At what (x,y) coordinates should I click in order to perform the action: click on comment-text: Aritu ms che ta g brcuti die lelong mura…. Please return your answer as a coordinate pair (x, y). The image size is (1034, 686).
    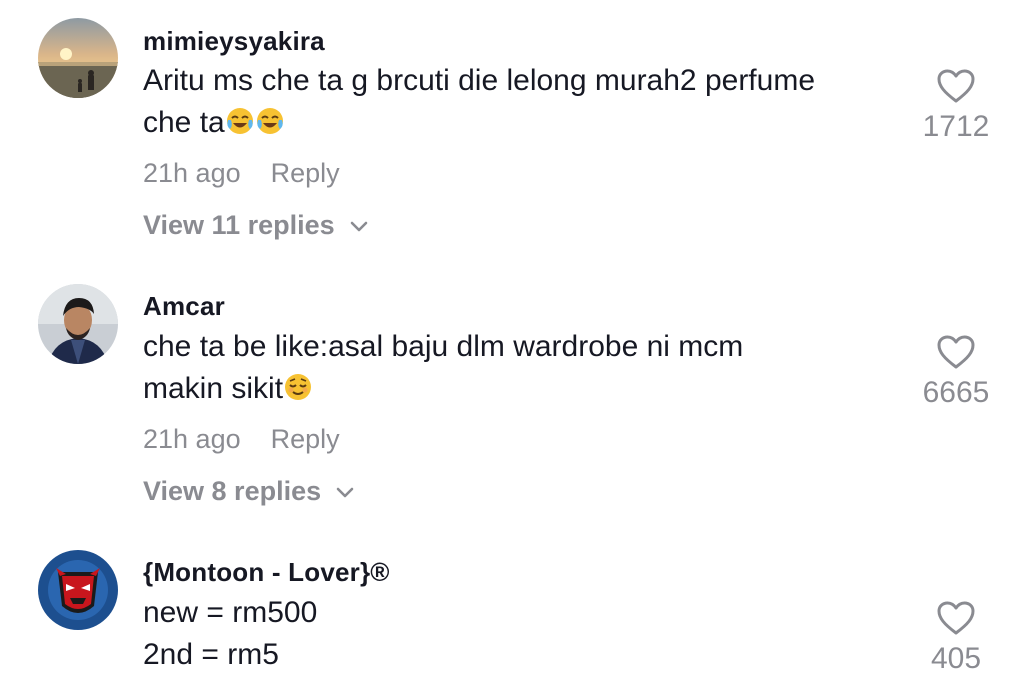
    Looking at the image, I should click on (523, 102).